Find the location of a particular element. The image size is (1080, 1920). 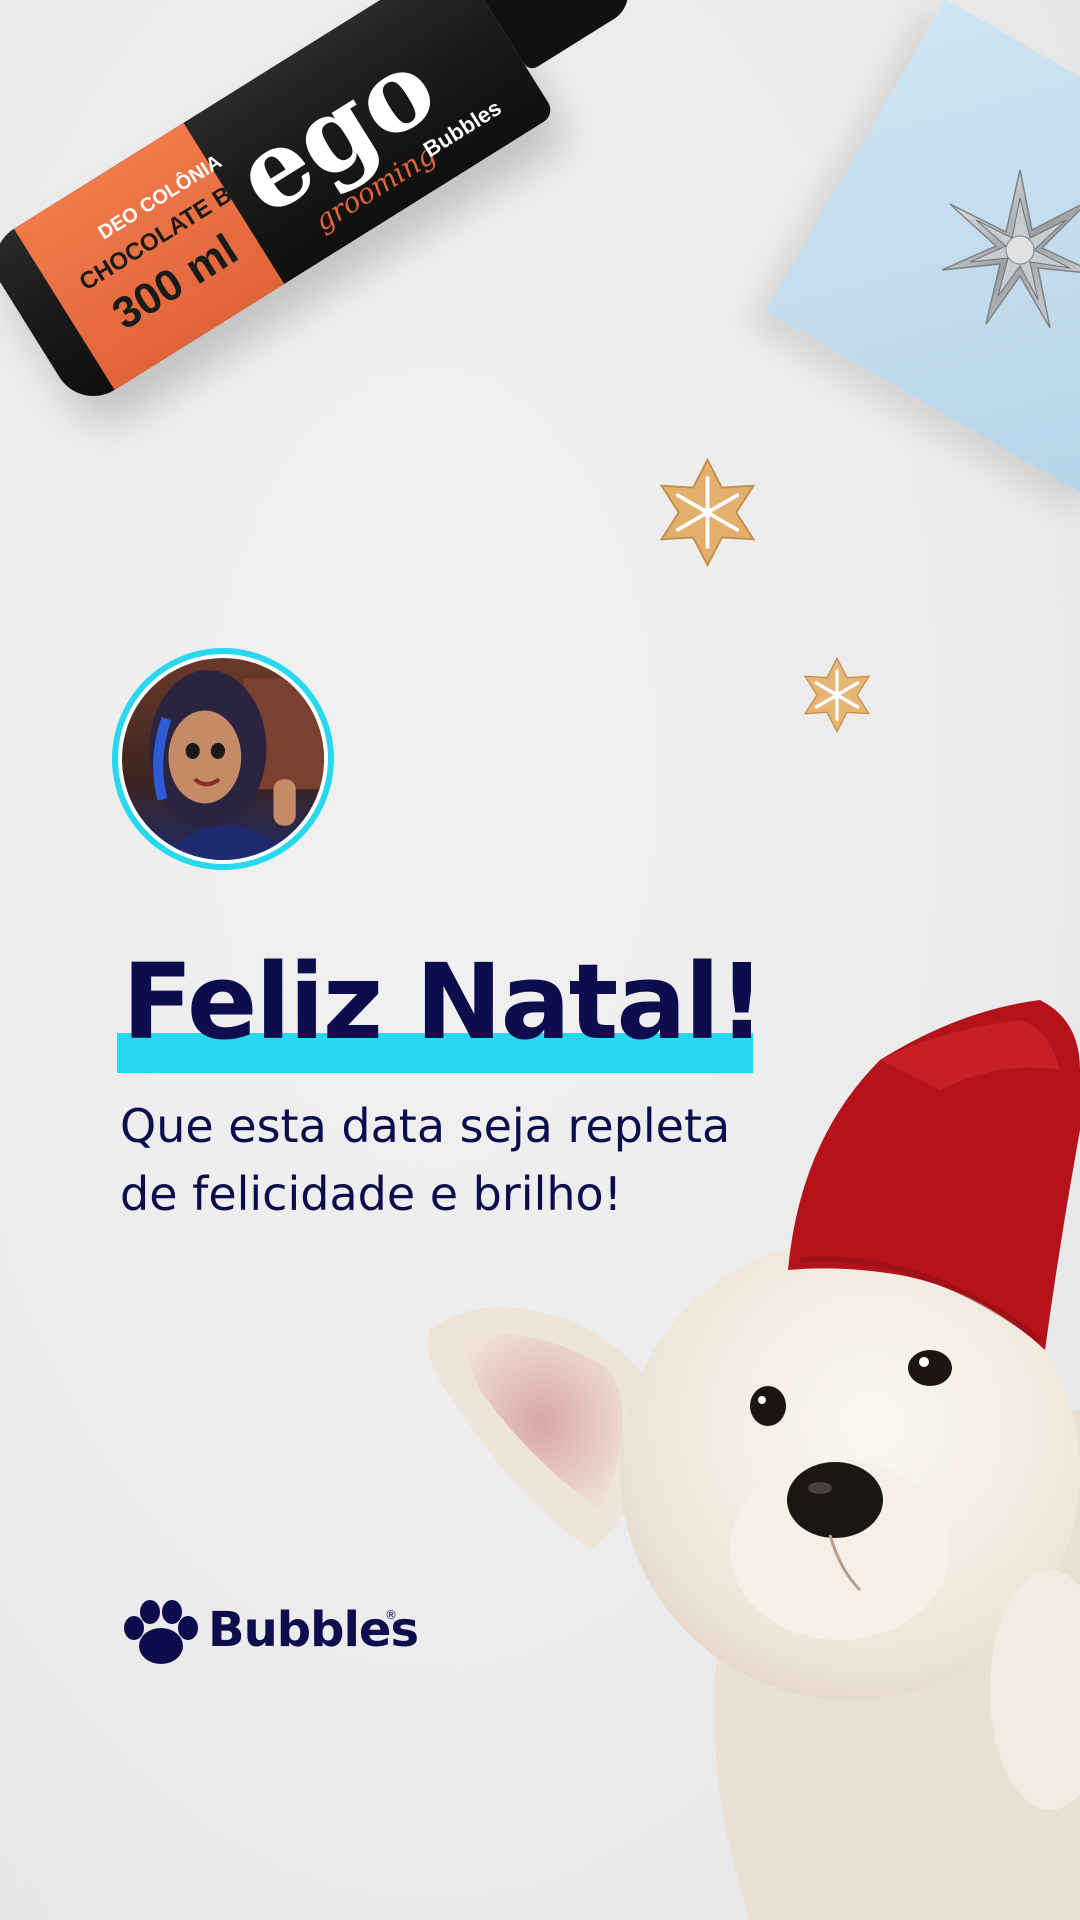

paw-icon is located at coordinates (161, 1632).